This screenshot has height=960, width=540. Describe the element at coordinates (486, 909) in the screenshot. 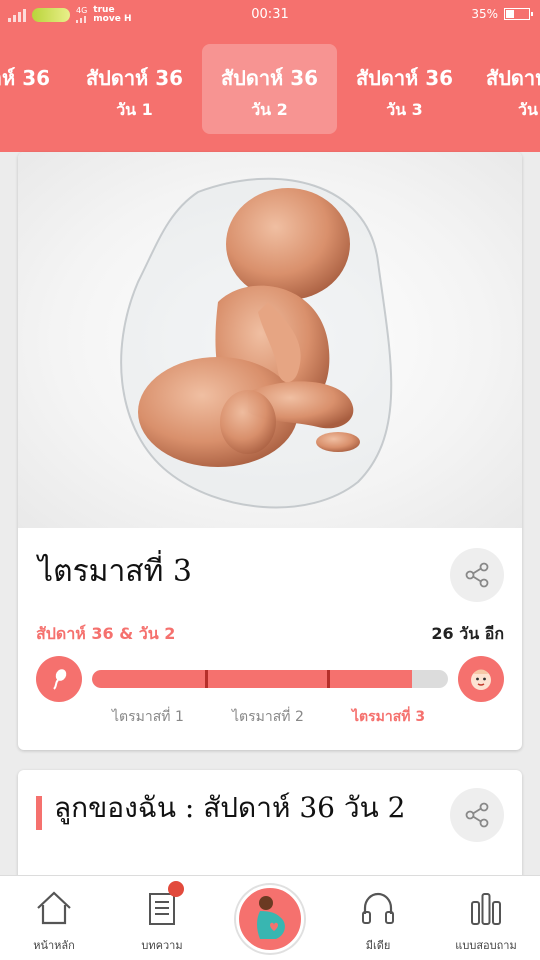

I see `bar-chart-icon` at that location.